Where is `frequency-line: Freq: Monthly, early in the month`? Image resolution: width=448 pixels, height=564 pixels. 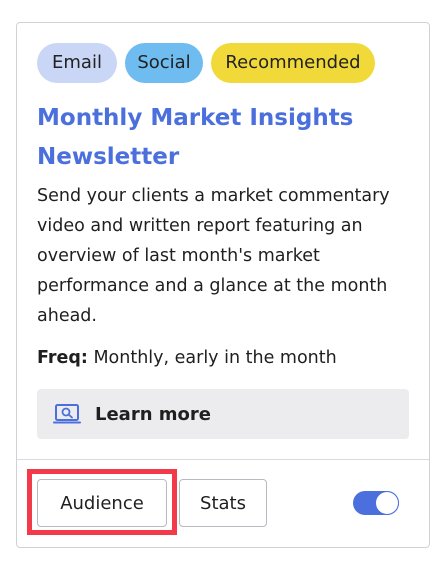
frequency-line: Freq: Monthly, early in the month is located at coordinates (187, 358).